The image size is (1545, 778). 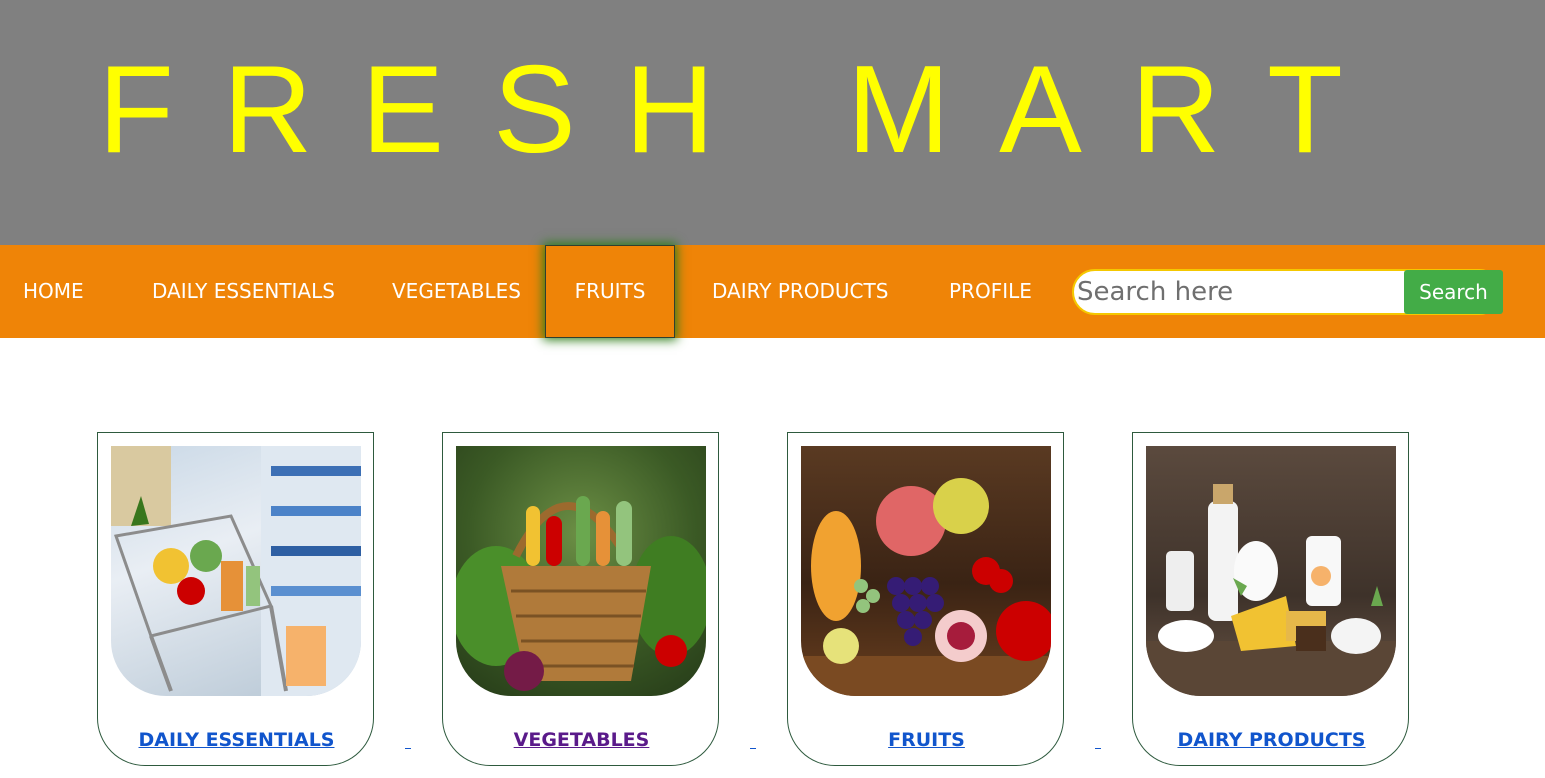 What do you see at coordinates (926, 587) in the screenshot?
I see `fruit-assortment-illustration` at bounding box center [926, 587].